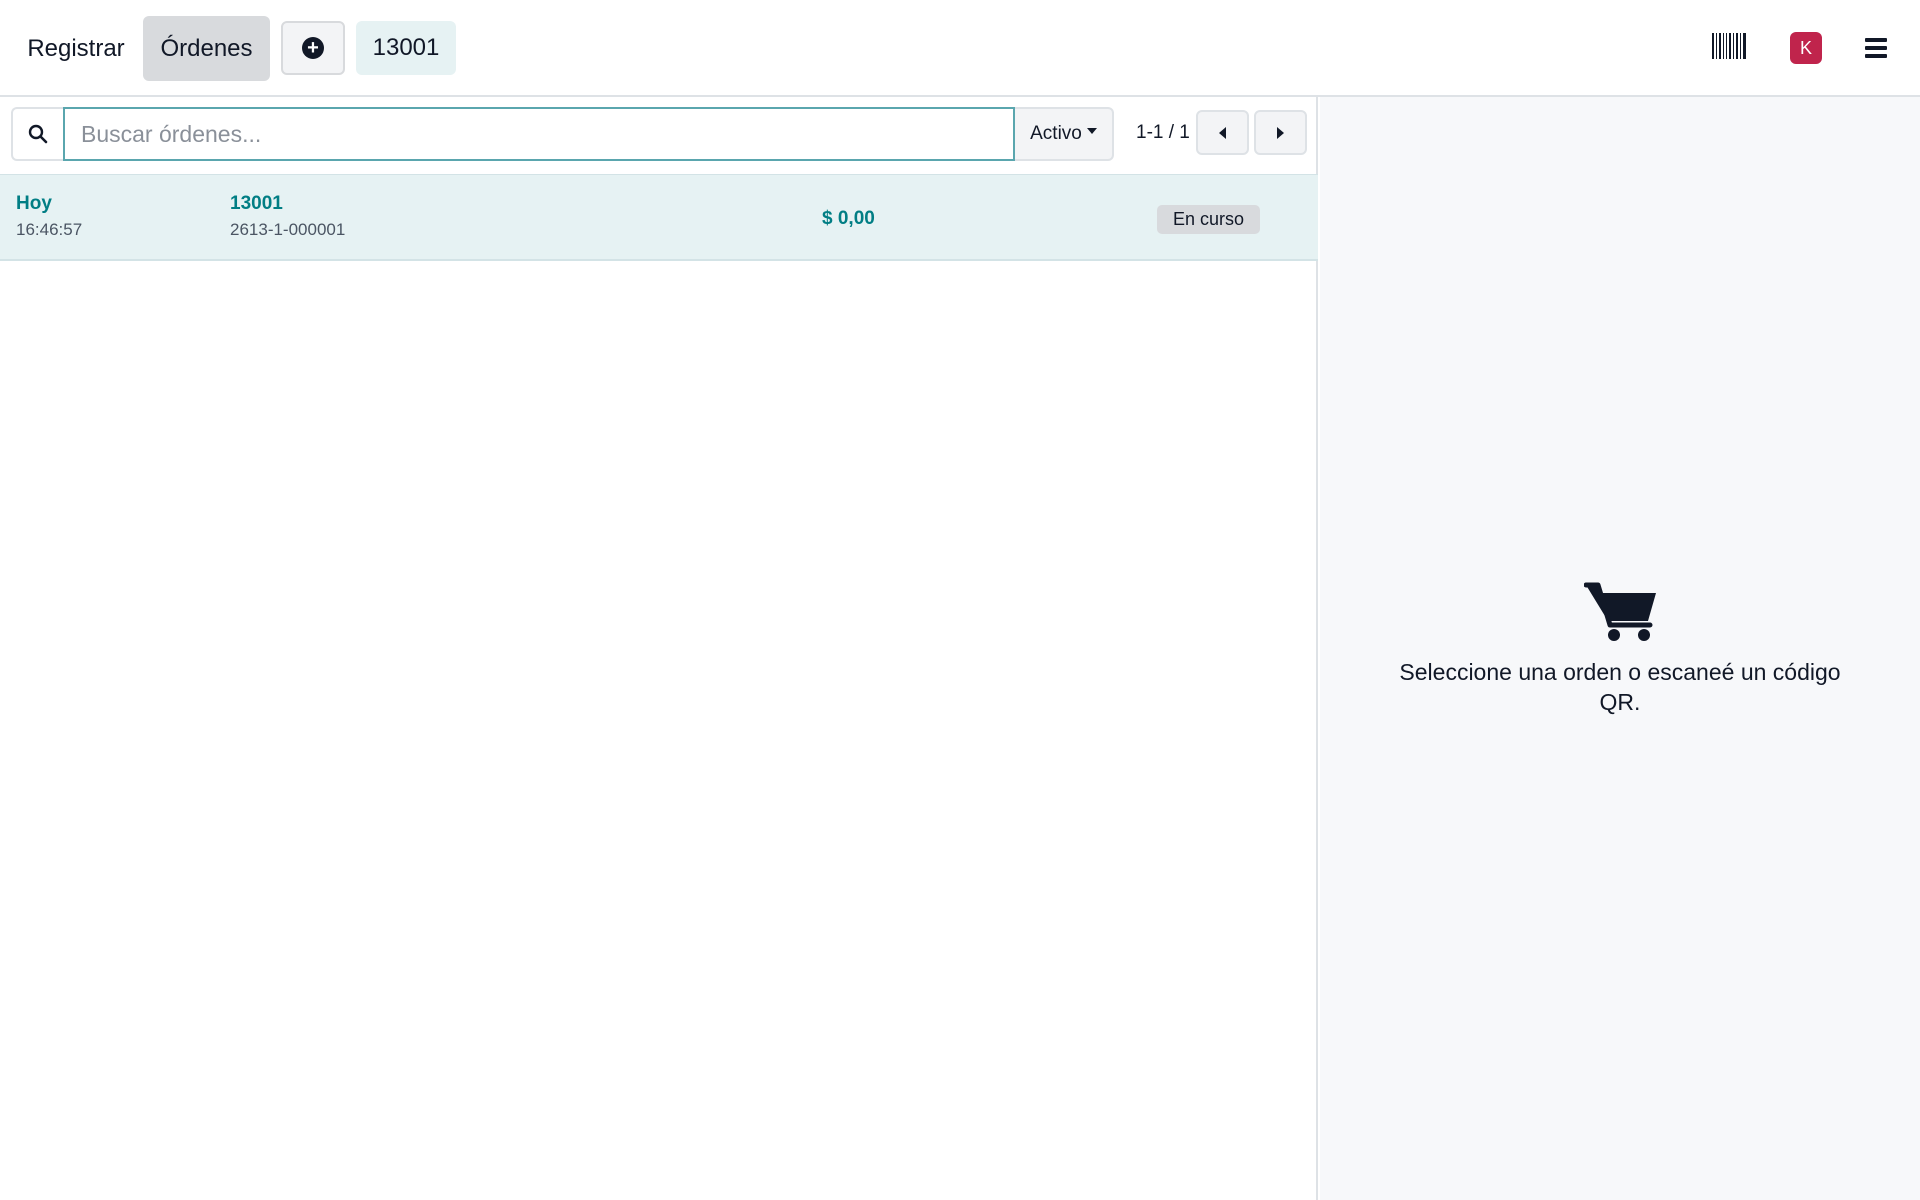 The image size is (1920, 1200). What do you see at coordinates (287, 216) in the screenshot?
I see `order-reference-cell: 13001 2613-1-000001` at bounding box center [287, 216].